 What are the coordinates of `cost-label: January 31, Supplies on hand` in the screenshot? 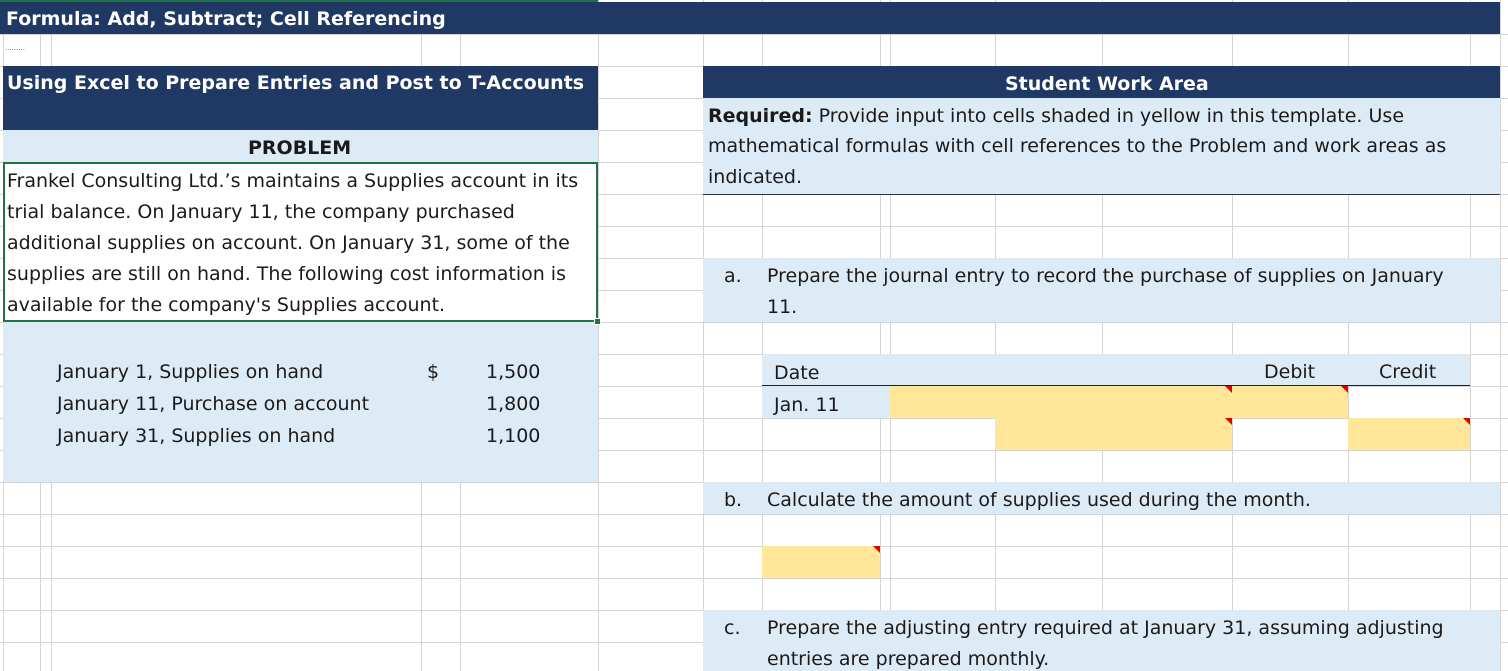 It's located at (196, 436).